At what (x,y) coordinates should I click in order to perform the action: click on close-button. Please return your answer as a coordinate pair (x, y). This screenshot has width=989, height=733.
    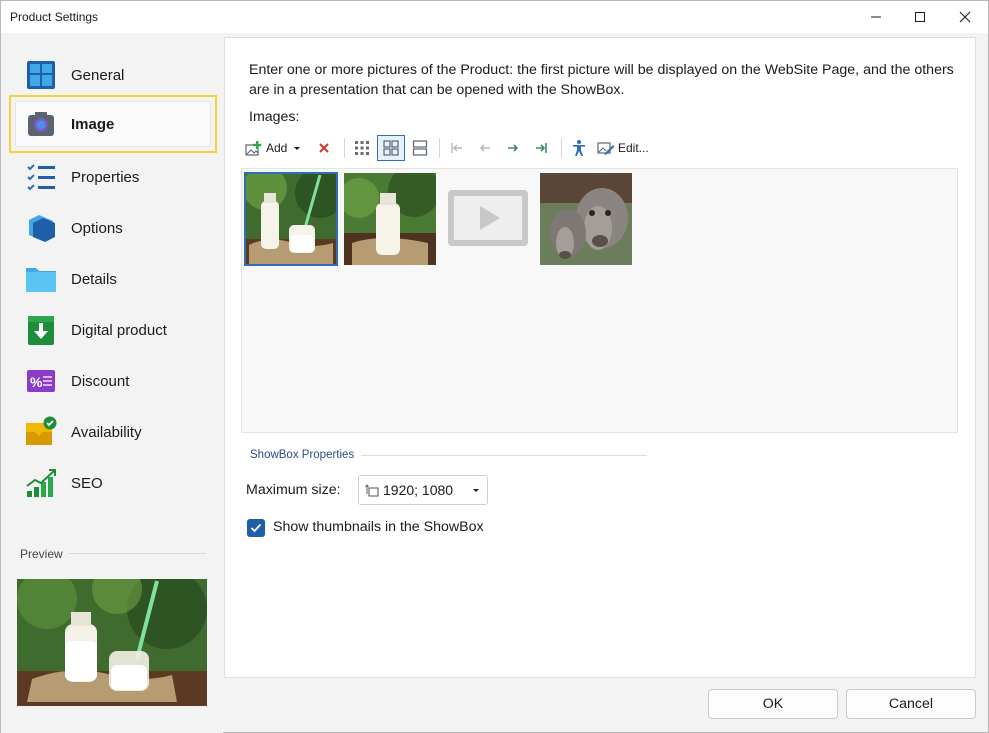
    Looking at the image, I should click on (965, 17).